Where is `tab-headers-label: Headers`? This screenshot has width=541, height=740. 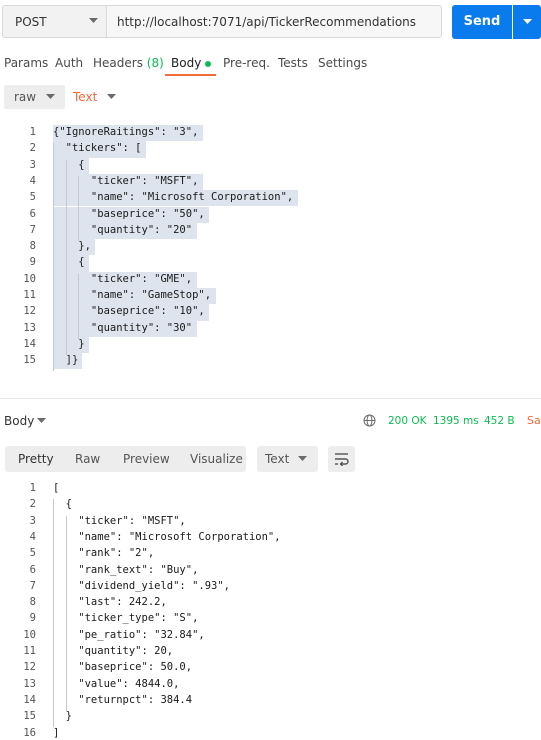
tab-headers-label: Headers is located at coordinates (118, 63).